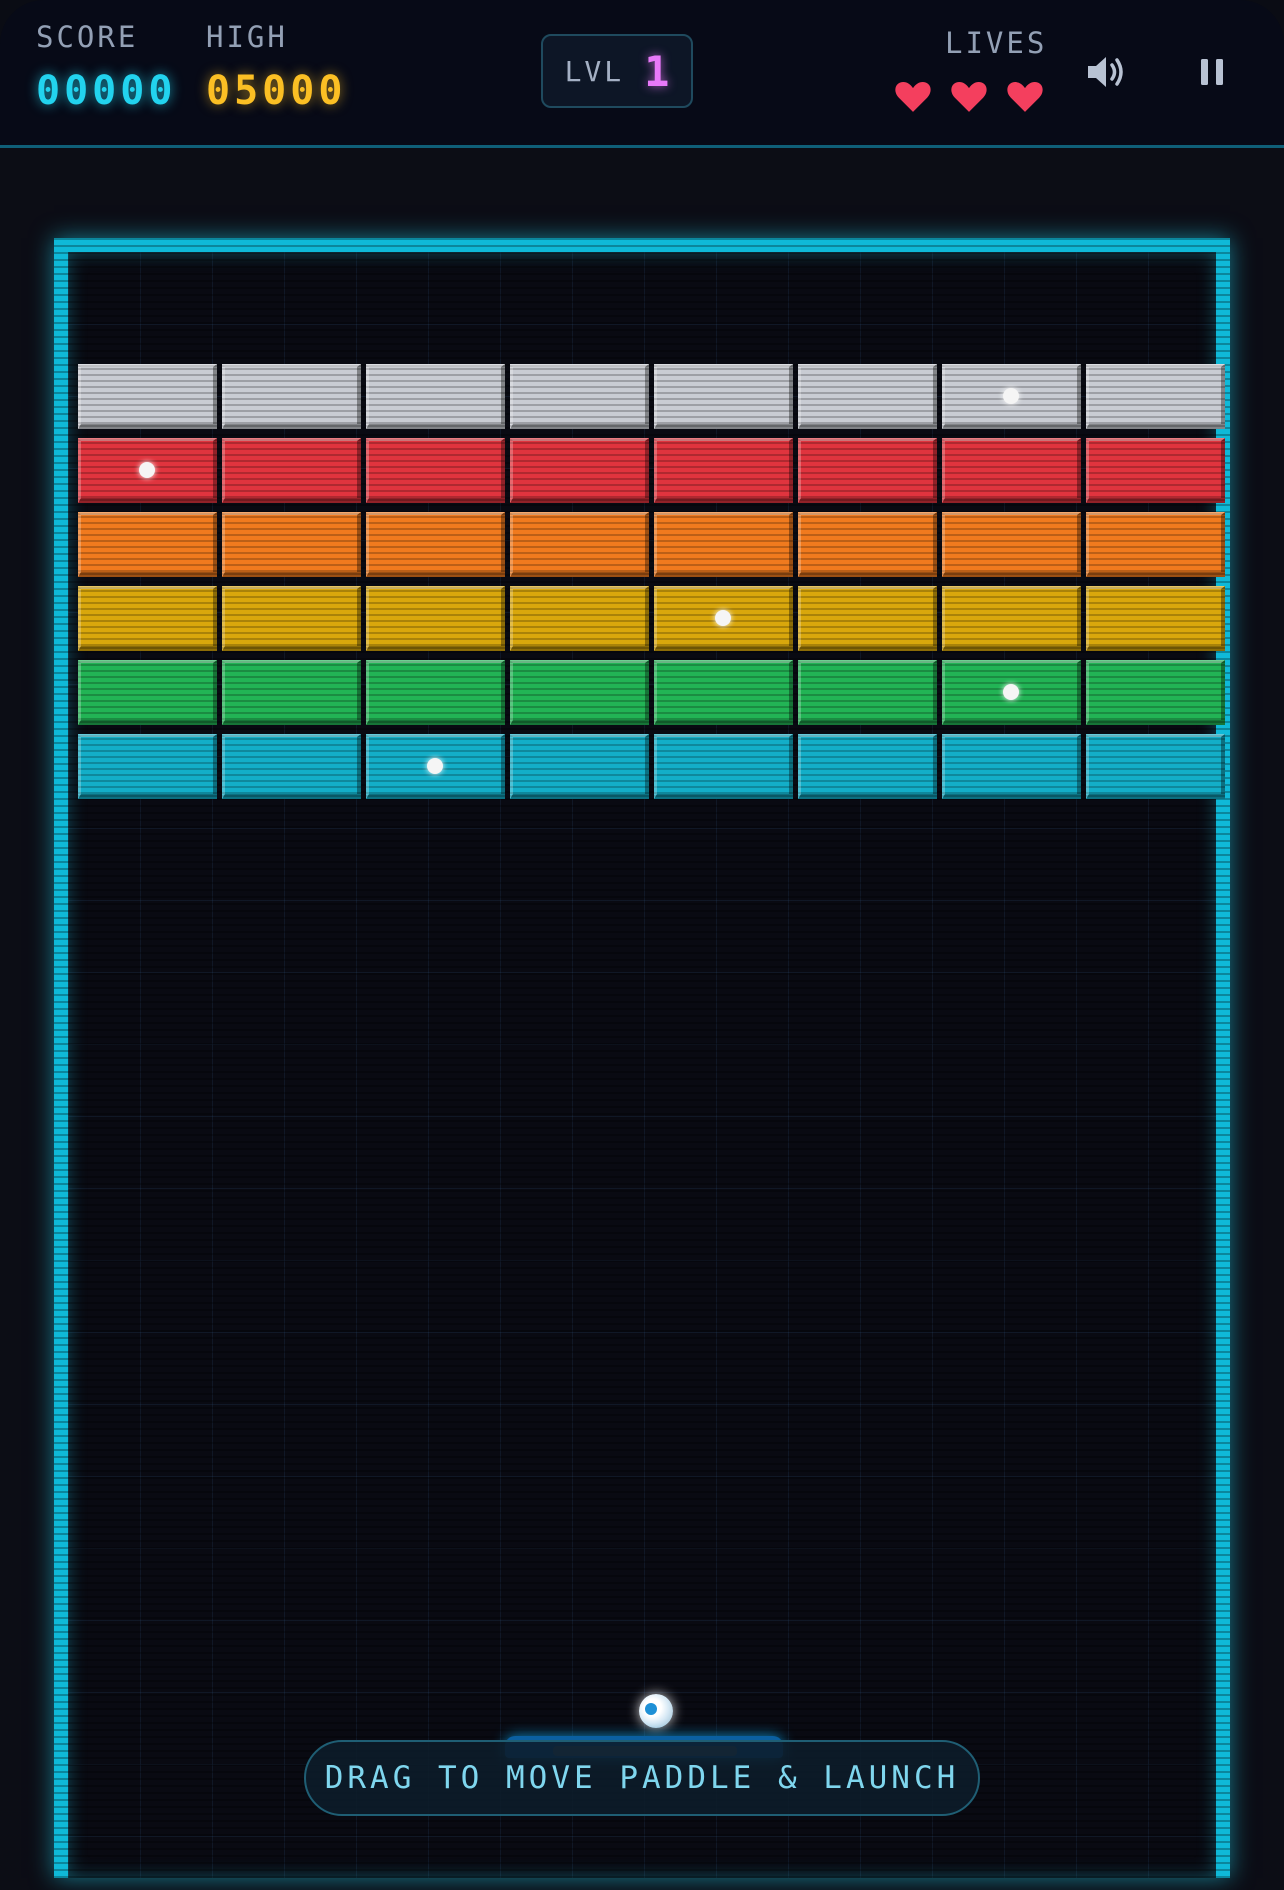  Describe the element at coordinates (656, 1711) in the screenshot. I see `ball` at that location.